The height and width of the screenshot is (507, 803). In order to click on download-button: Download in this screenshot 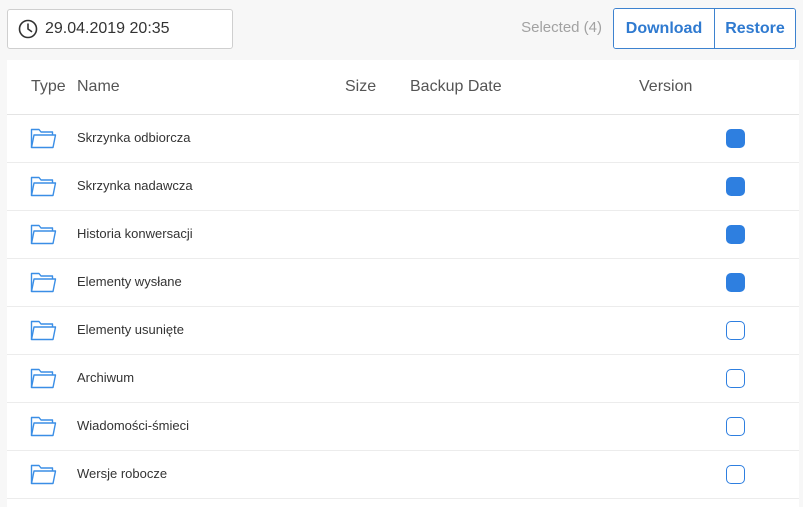, I will do `click(664, 28)`.